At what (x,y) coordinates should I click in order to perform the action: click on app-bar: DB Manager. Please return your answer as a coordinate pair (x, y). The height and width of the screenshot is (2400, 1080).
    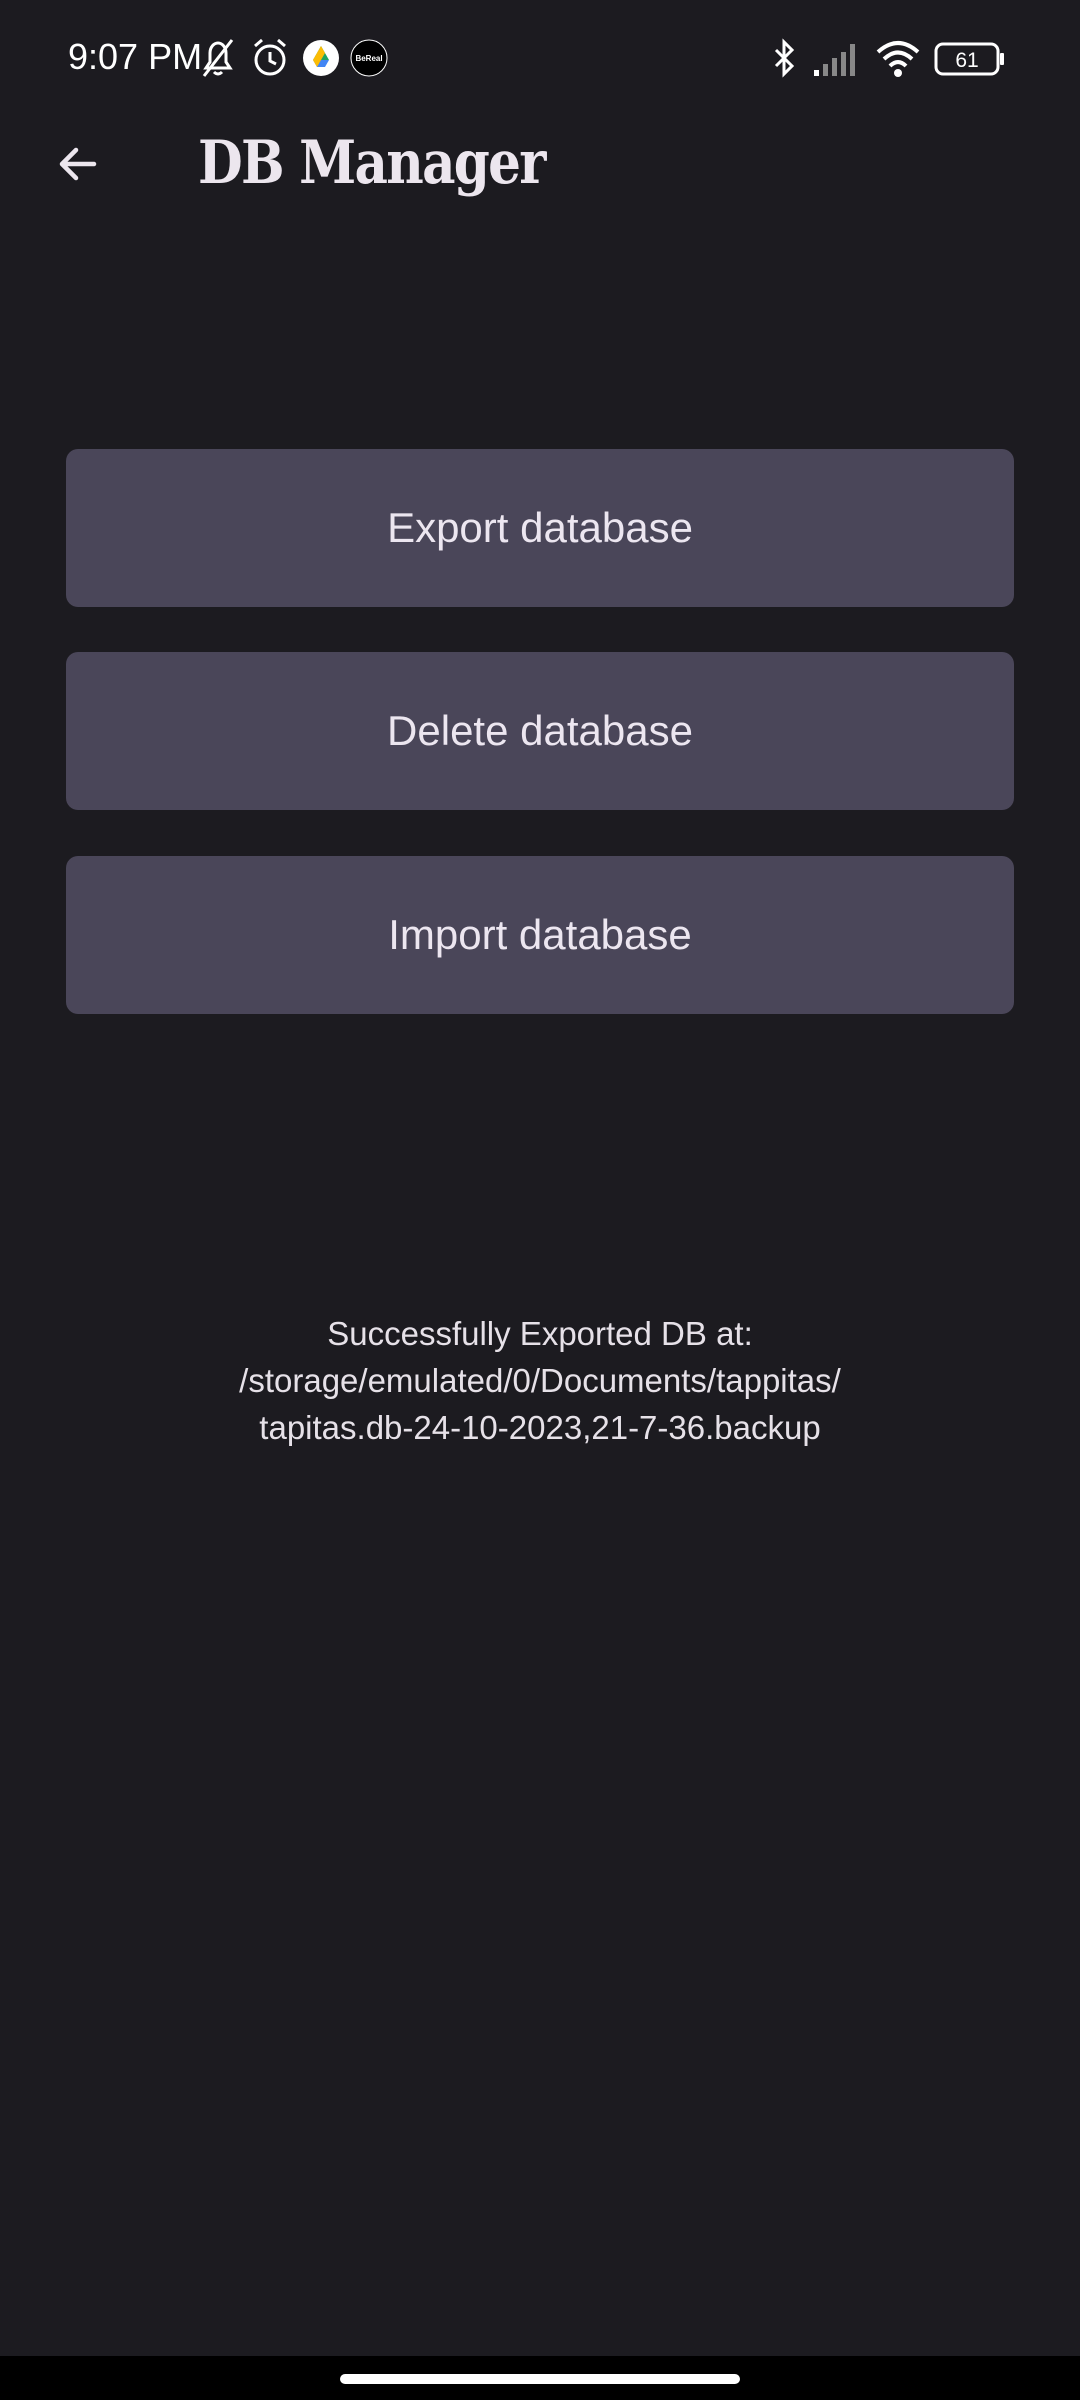
    Looking at the image, I should click on (540, 168).